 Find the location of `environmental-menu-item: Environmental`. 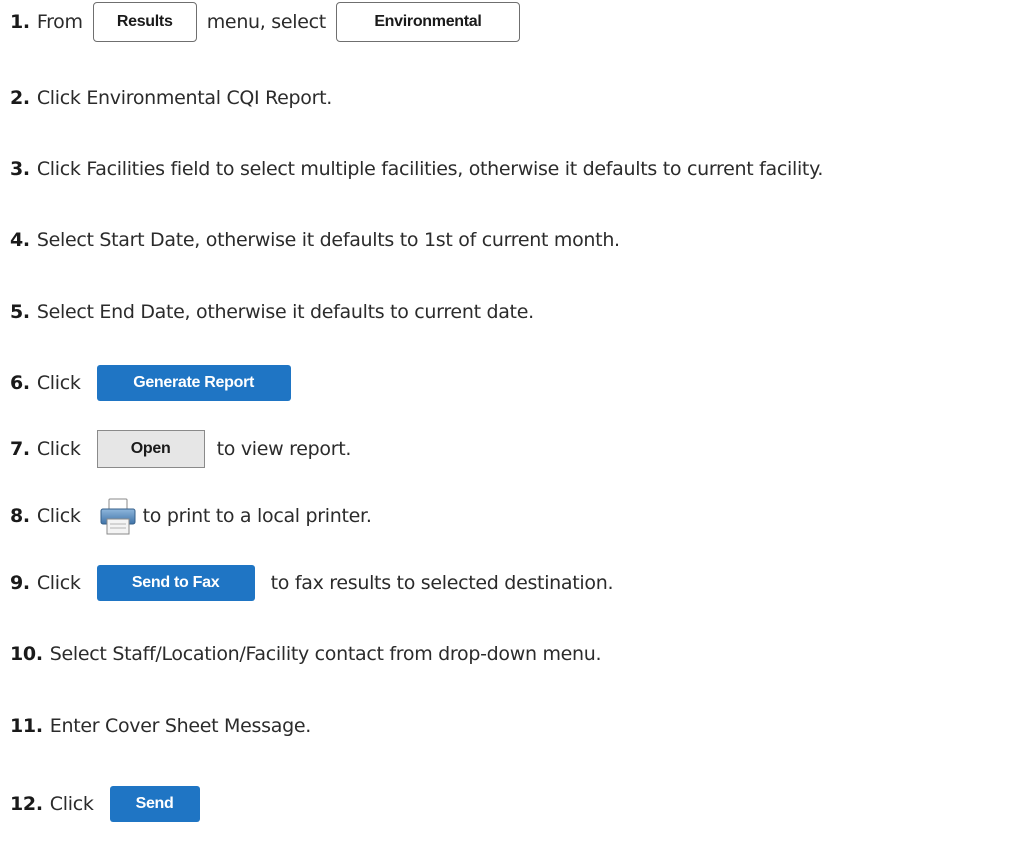

environmental-menu-item: Environmental is located at coordinates (427, 22).